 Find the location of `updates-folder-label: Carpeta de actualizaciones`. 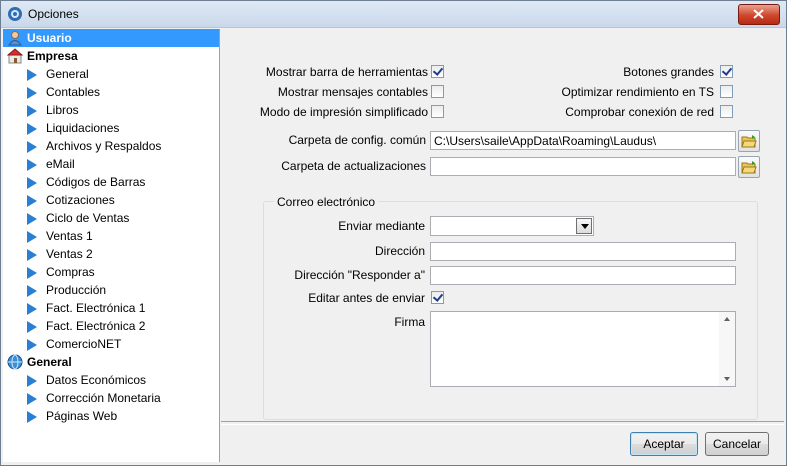

updates-folder-label: Carpeta de actualizaciones is located at coordinates (353, 166).